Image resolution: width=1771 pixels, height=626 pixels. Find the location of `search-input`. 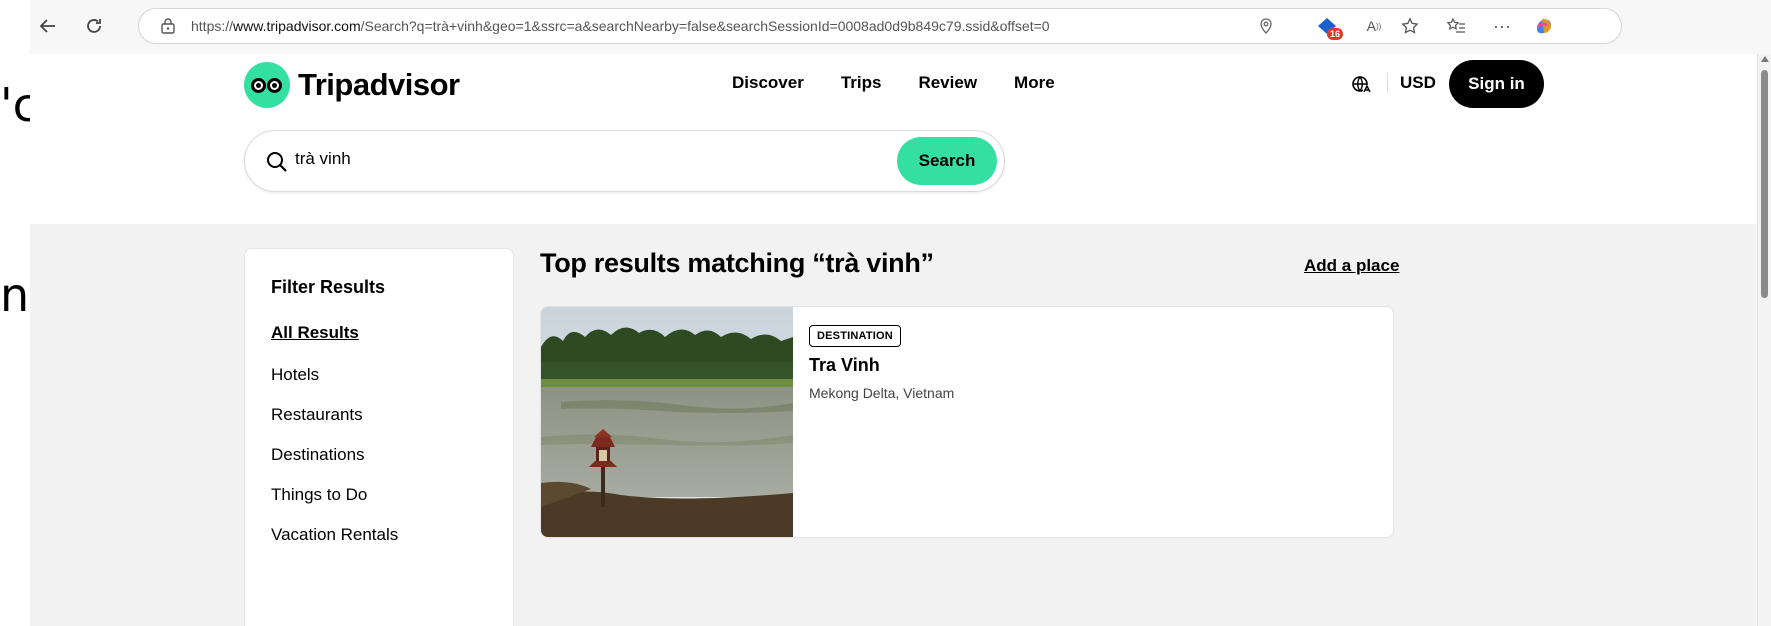

search-input is located at coordinates (545, 159).